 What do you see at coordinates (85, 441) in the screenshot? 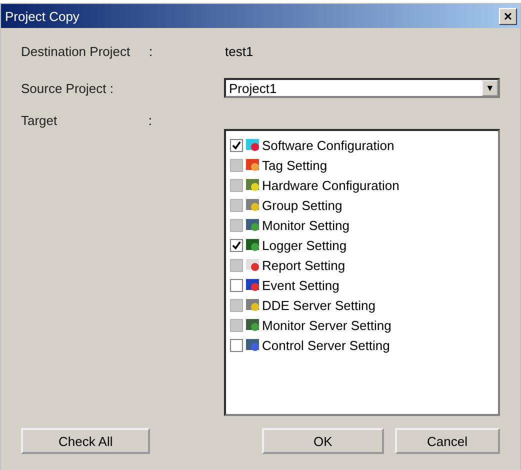
I see `check-all-button: Check All` at bounding box center [85, 441].